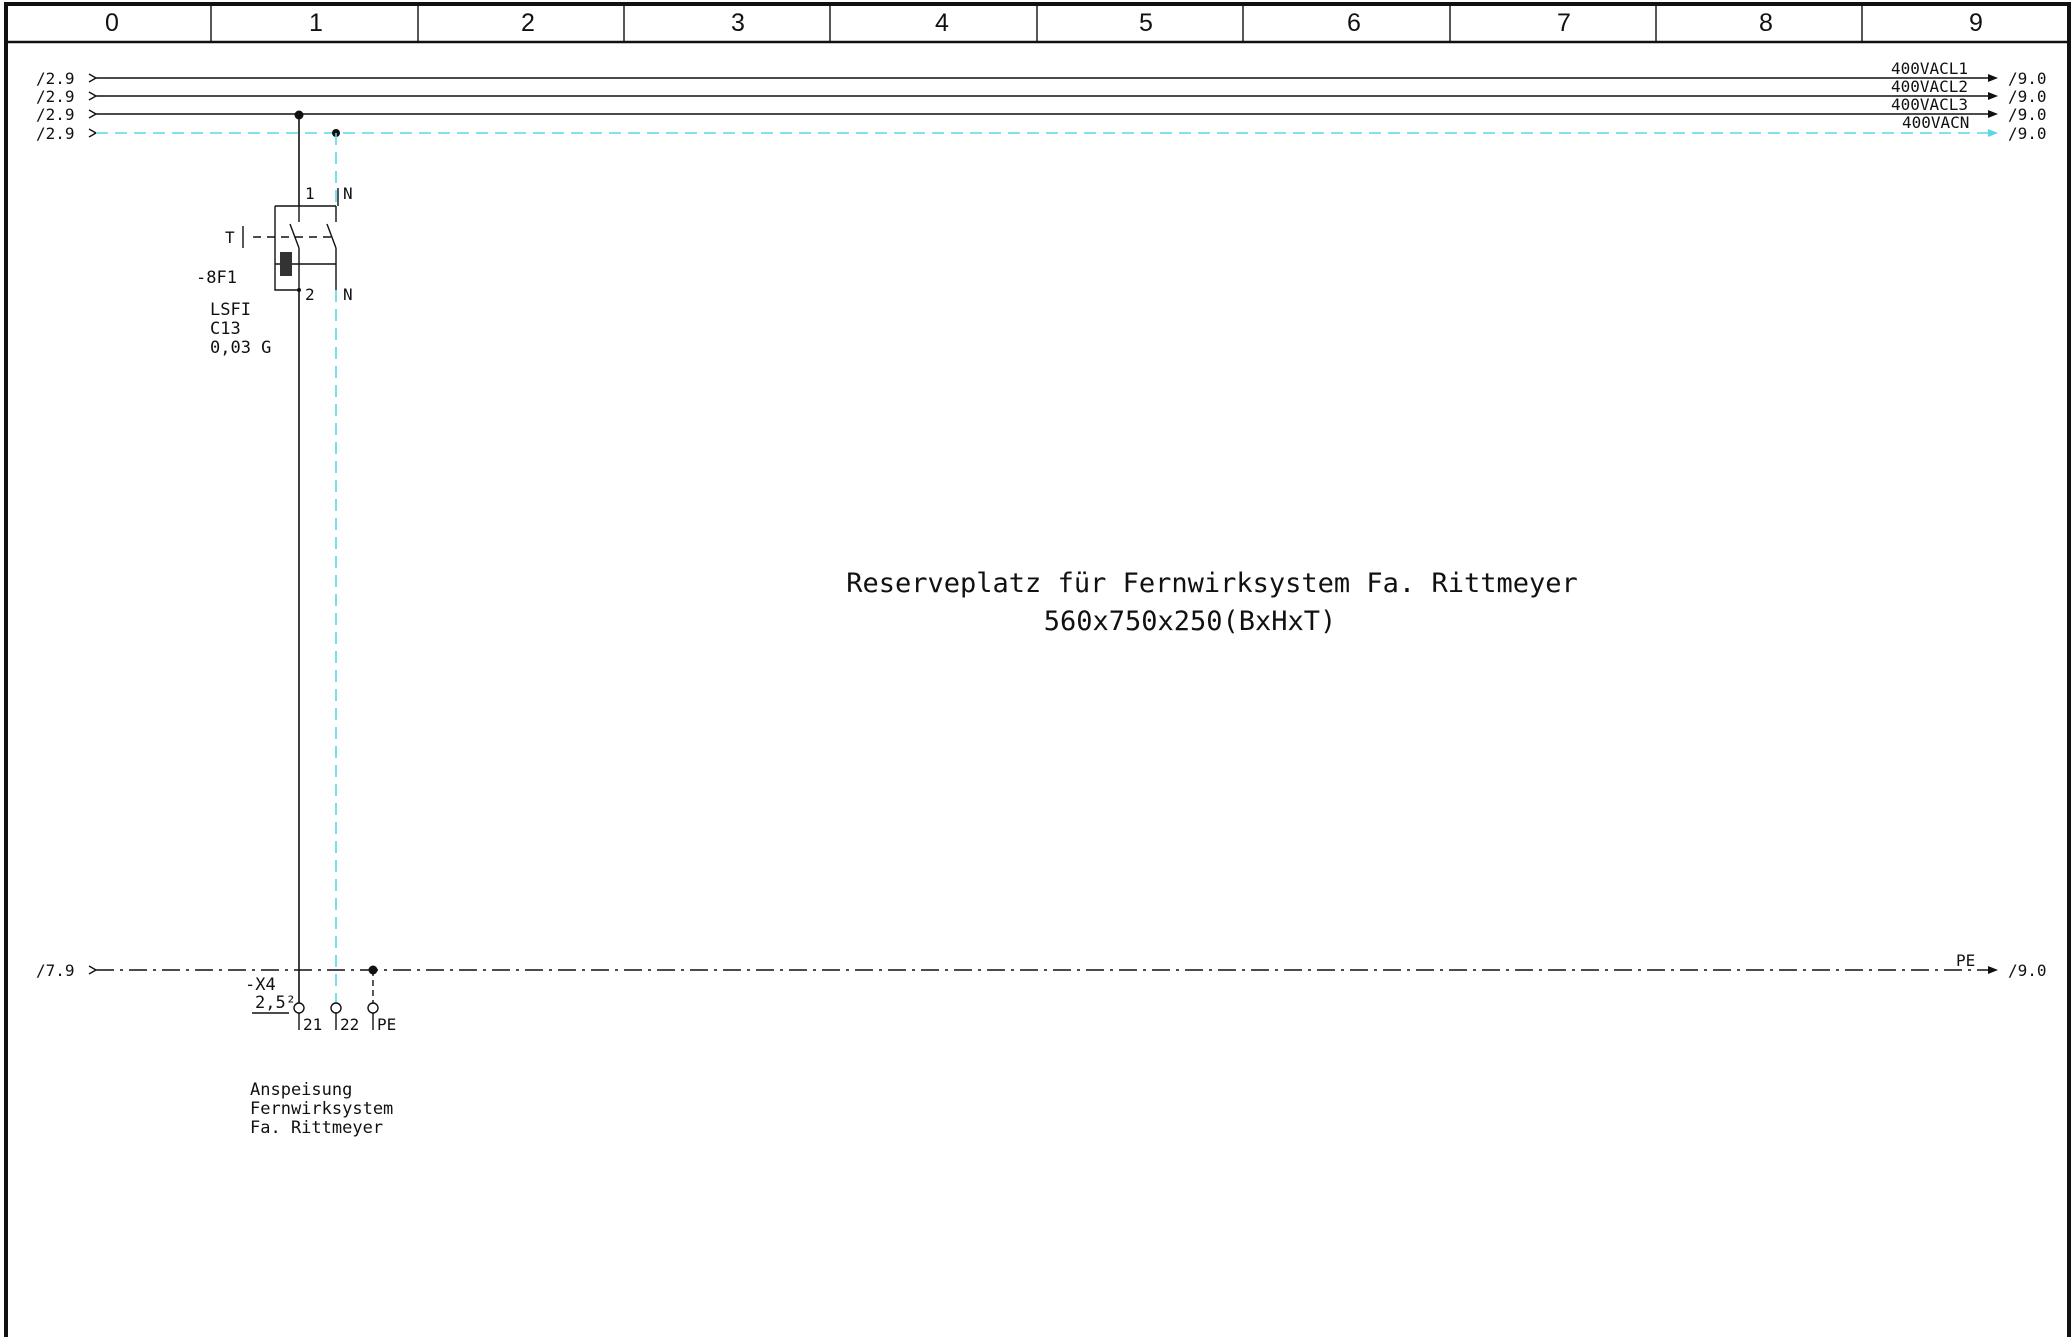  I want to click on busbar-l3-in-arrow, so click(93, 114).